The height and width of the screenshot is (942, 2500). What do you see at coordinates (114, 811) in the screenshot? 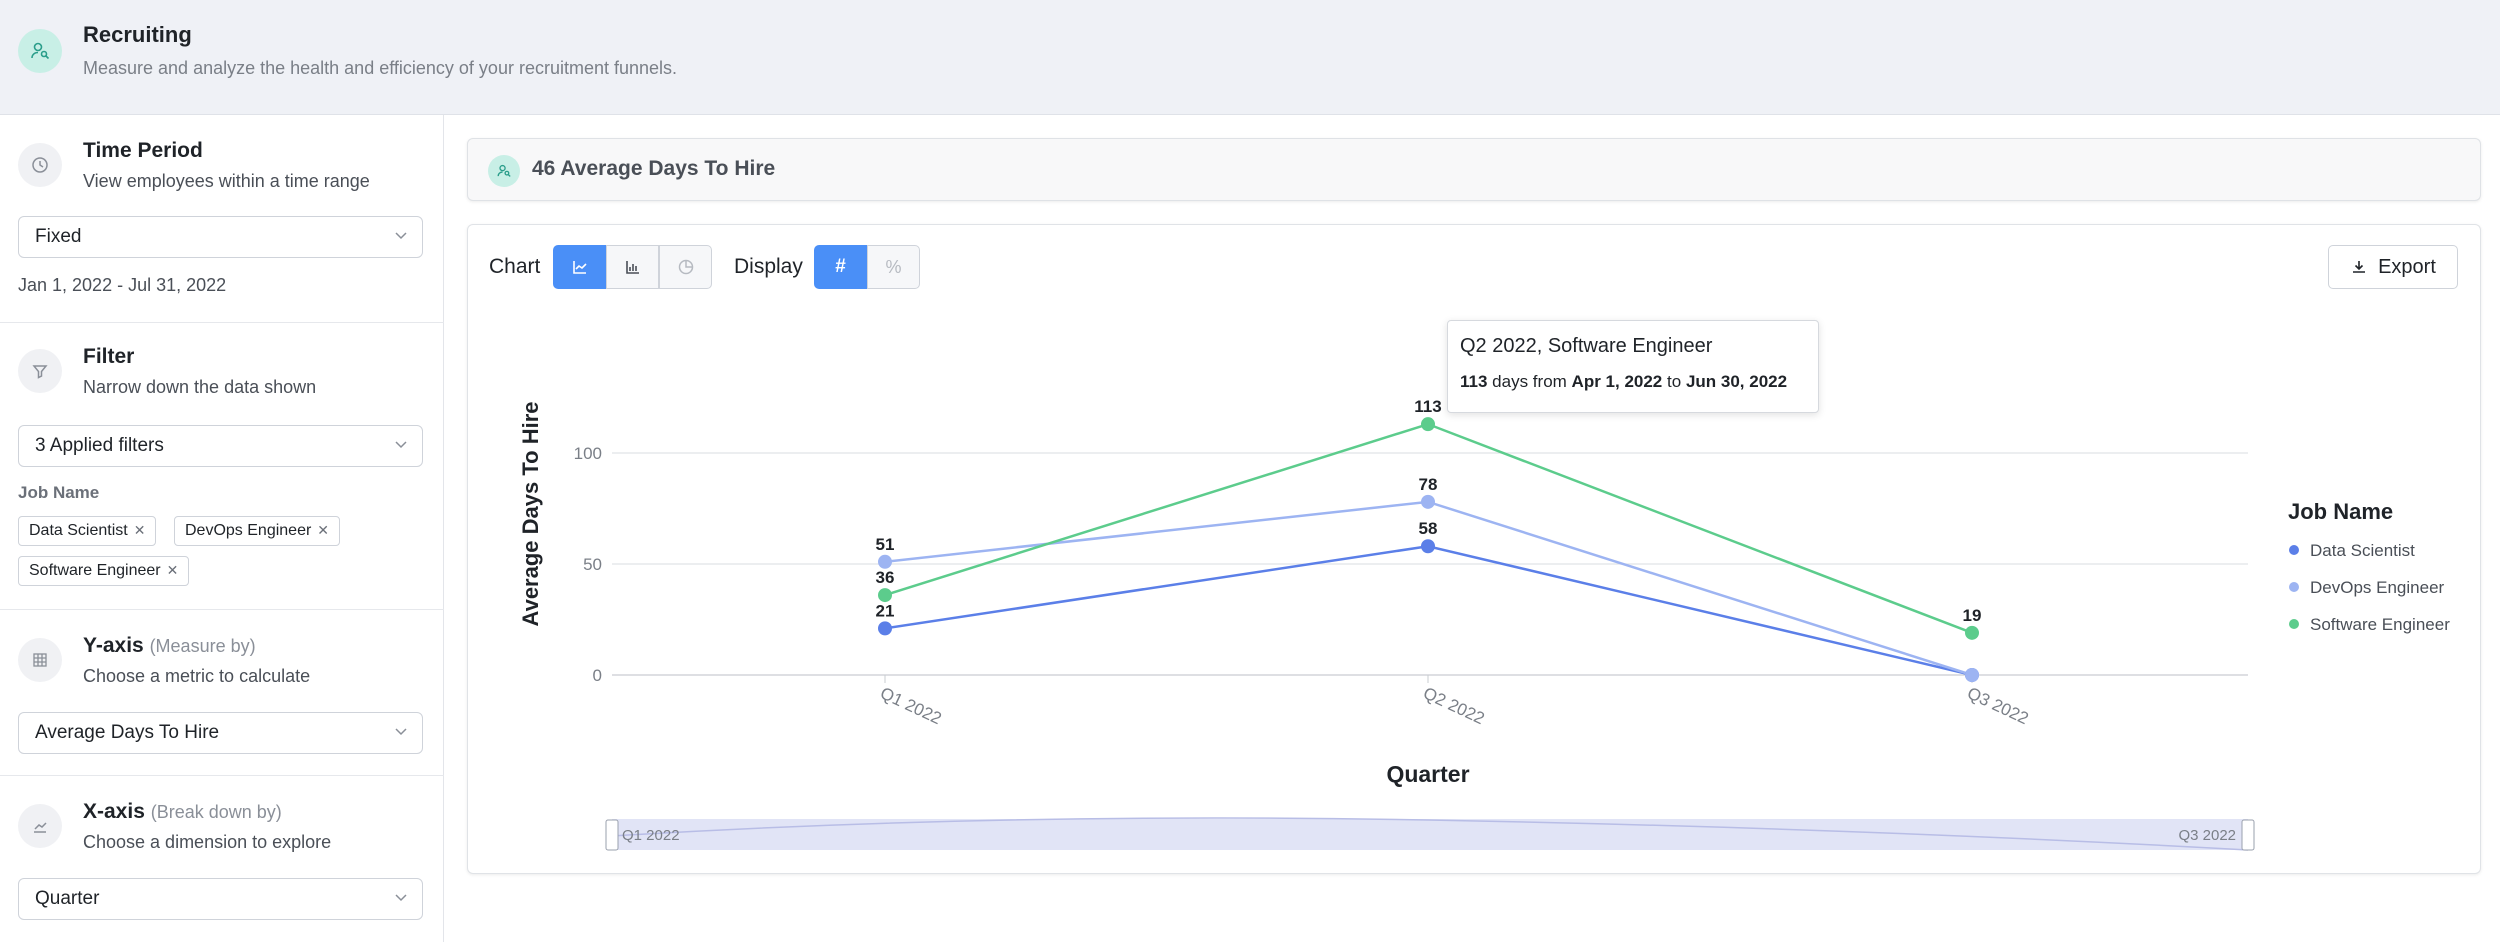
I see `x-axis-title-text: X-axis` at bounding box center [114, 811].